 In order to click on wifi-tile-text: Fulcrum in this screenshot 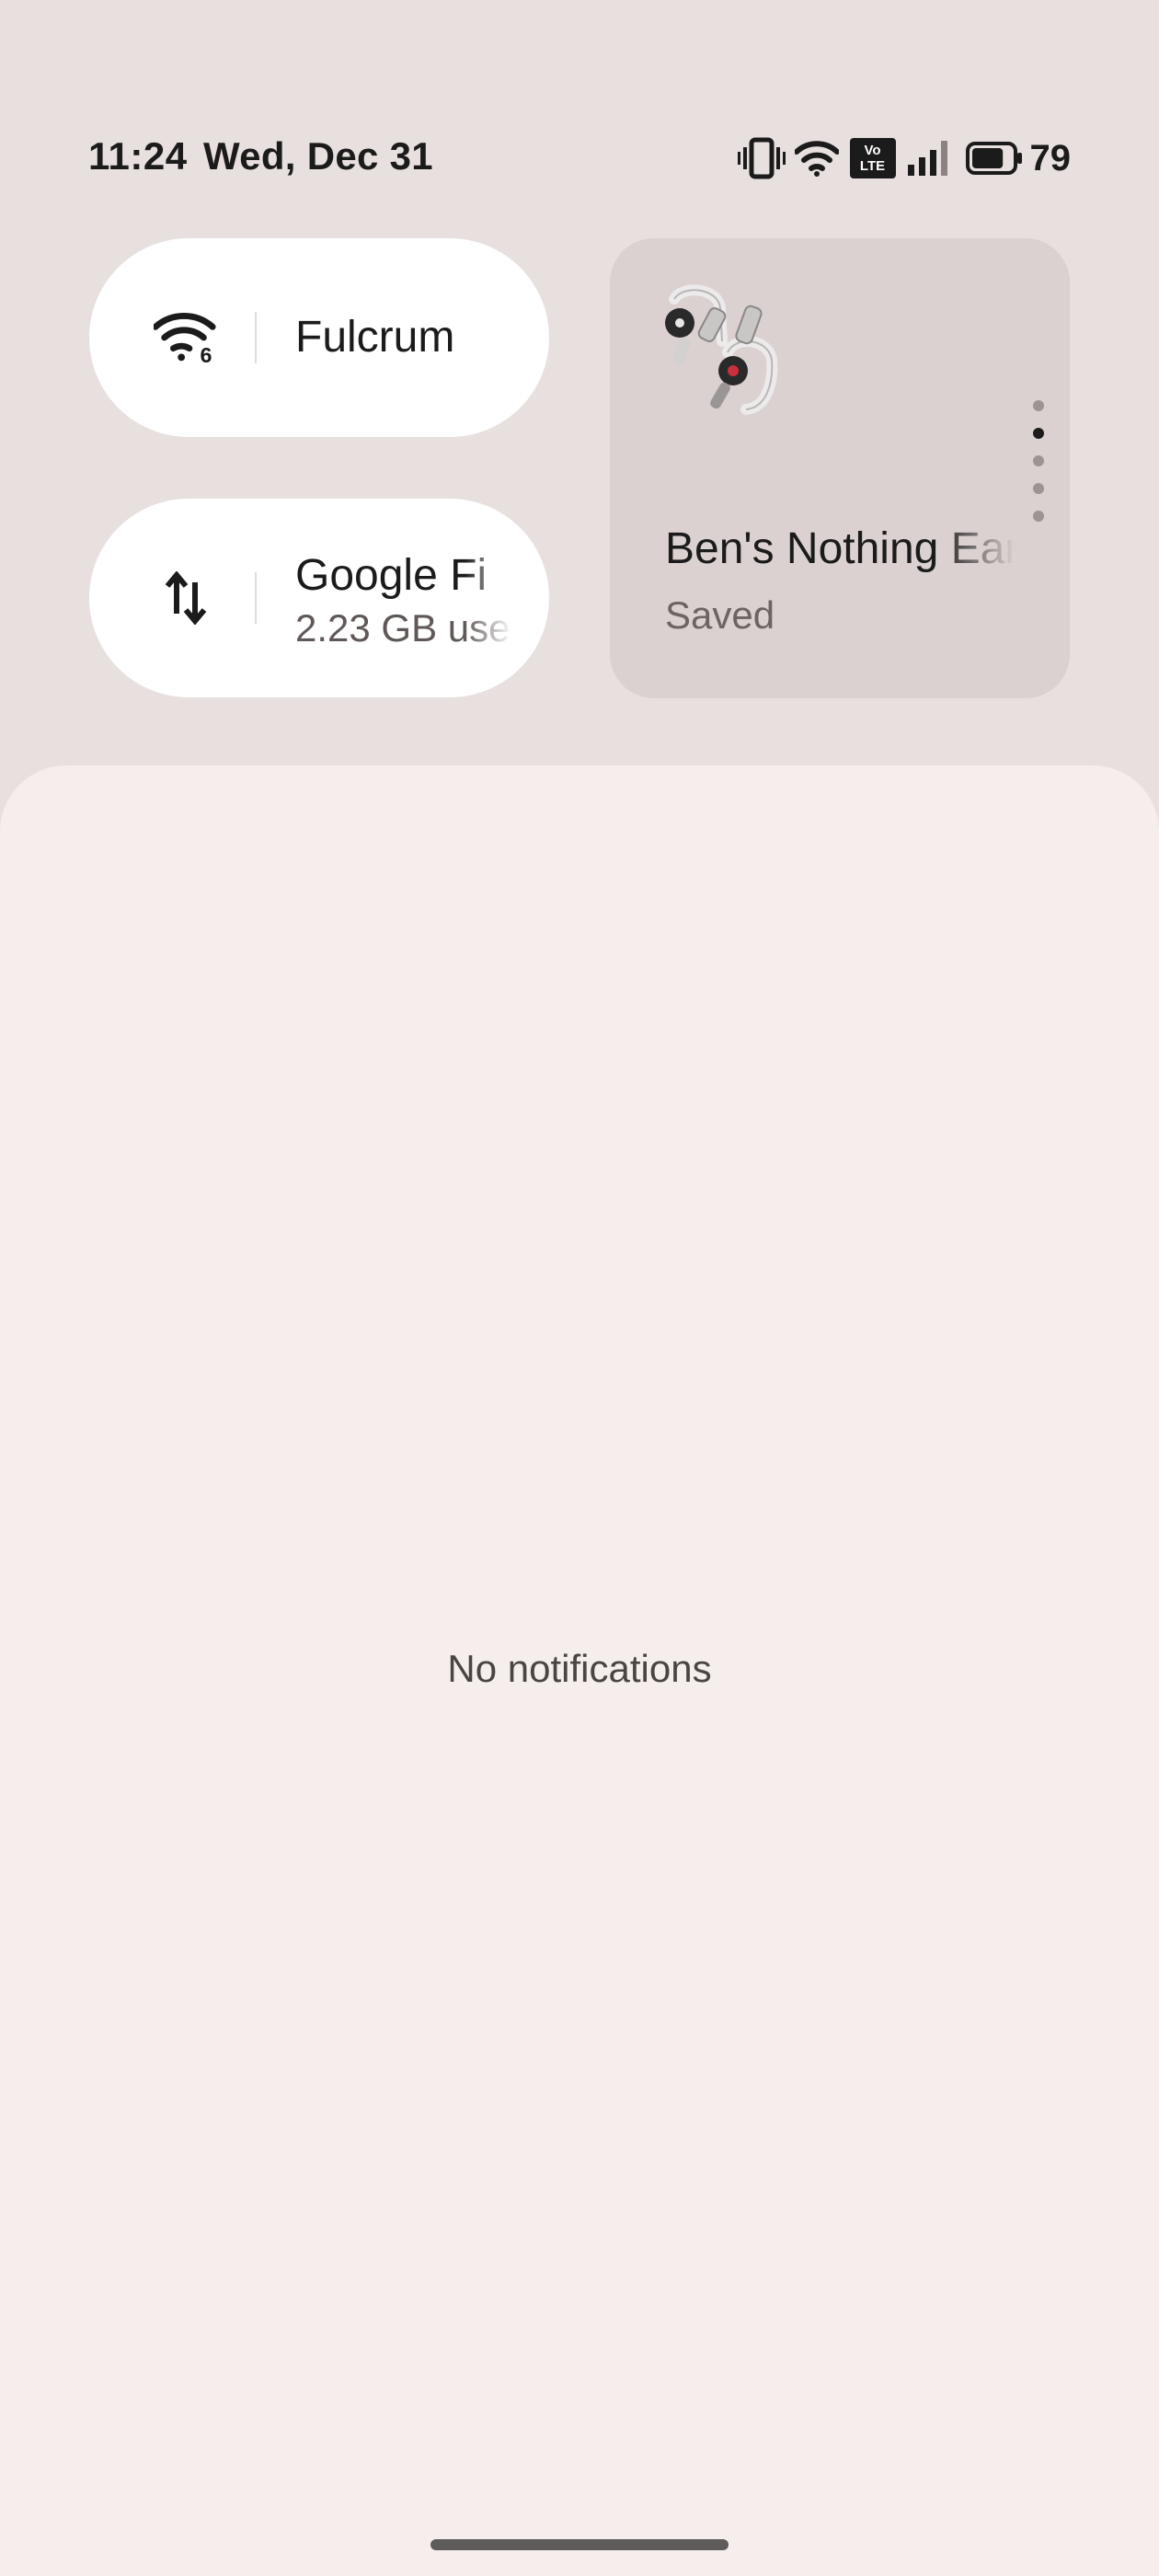, I will do `click(403, 337)`.